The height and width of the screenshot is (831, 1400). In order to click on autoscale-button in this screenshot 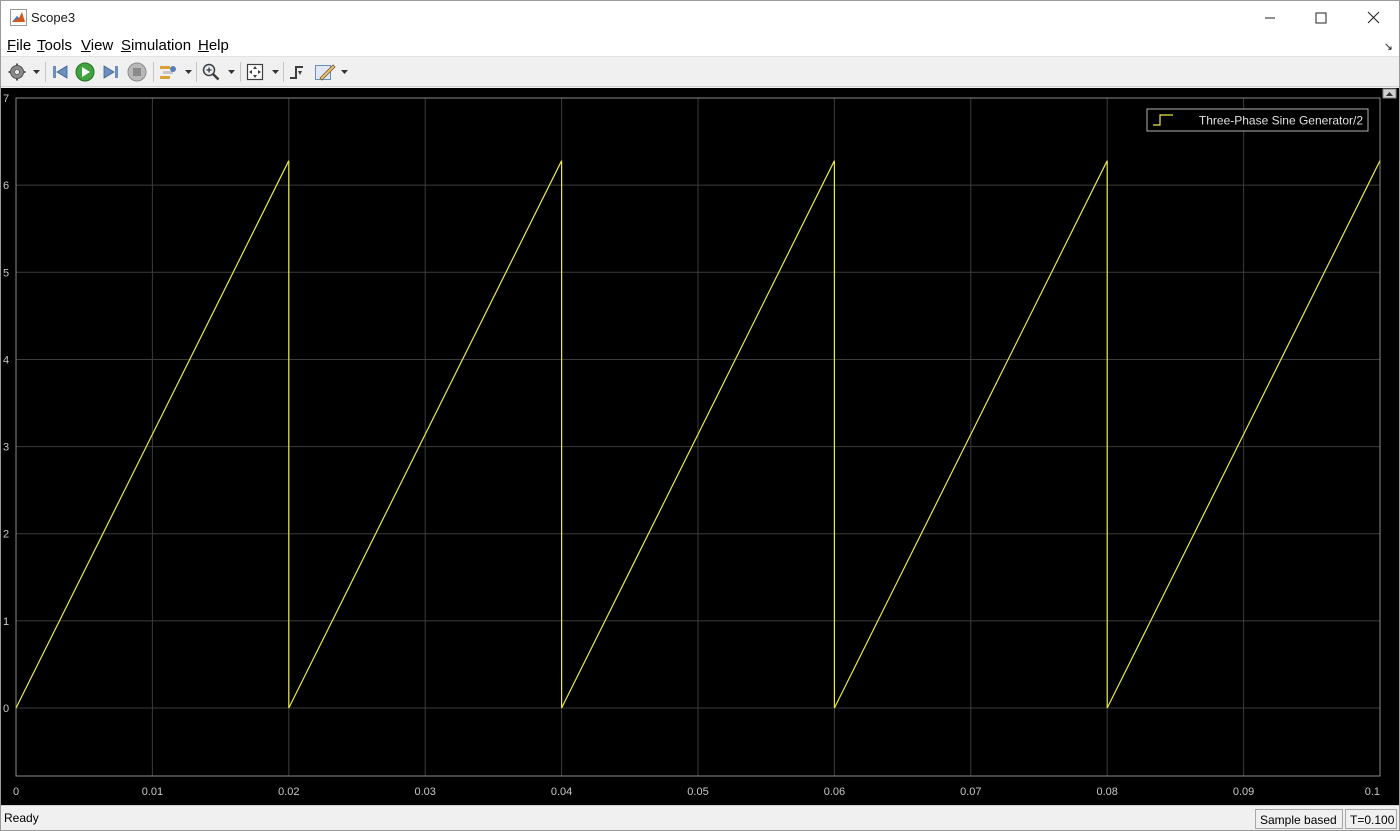, I will do `click(255, 72)`.